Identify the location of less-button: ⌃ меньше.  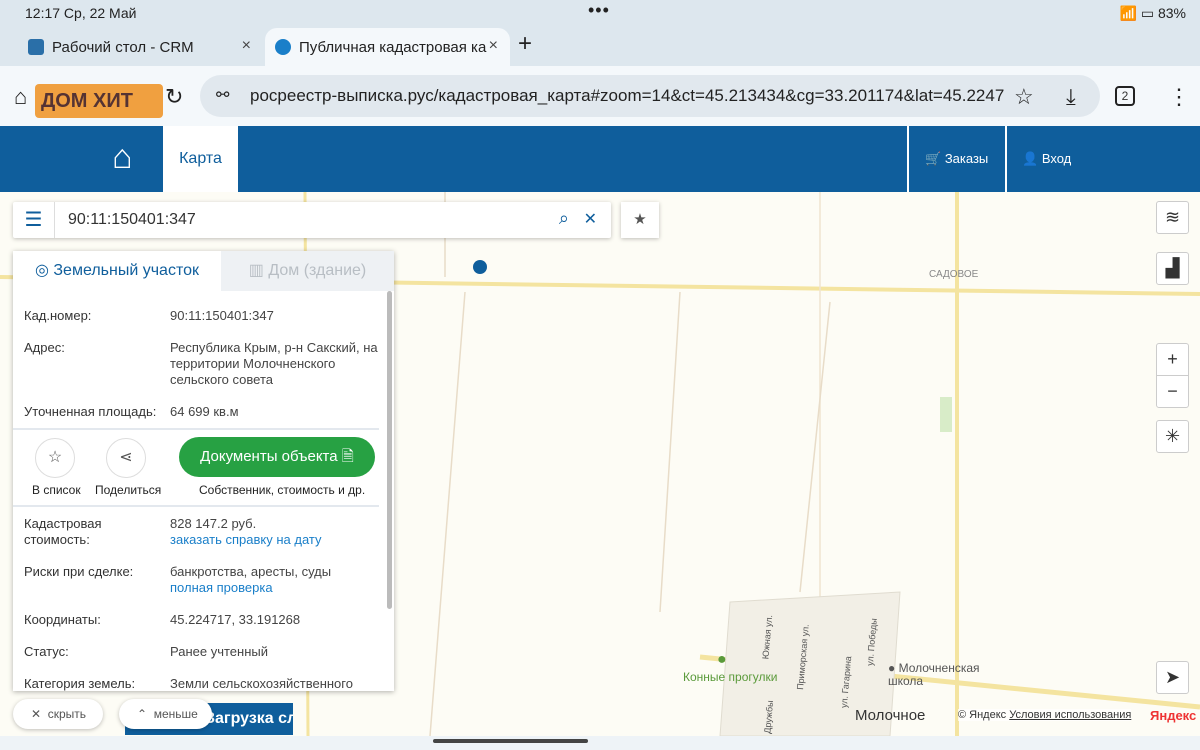
(165, 714).